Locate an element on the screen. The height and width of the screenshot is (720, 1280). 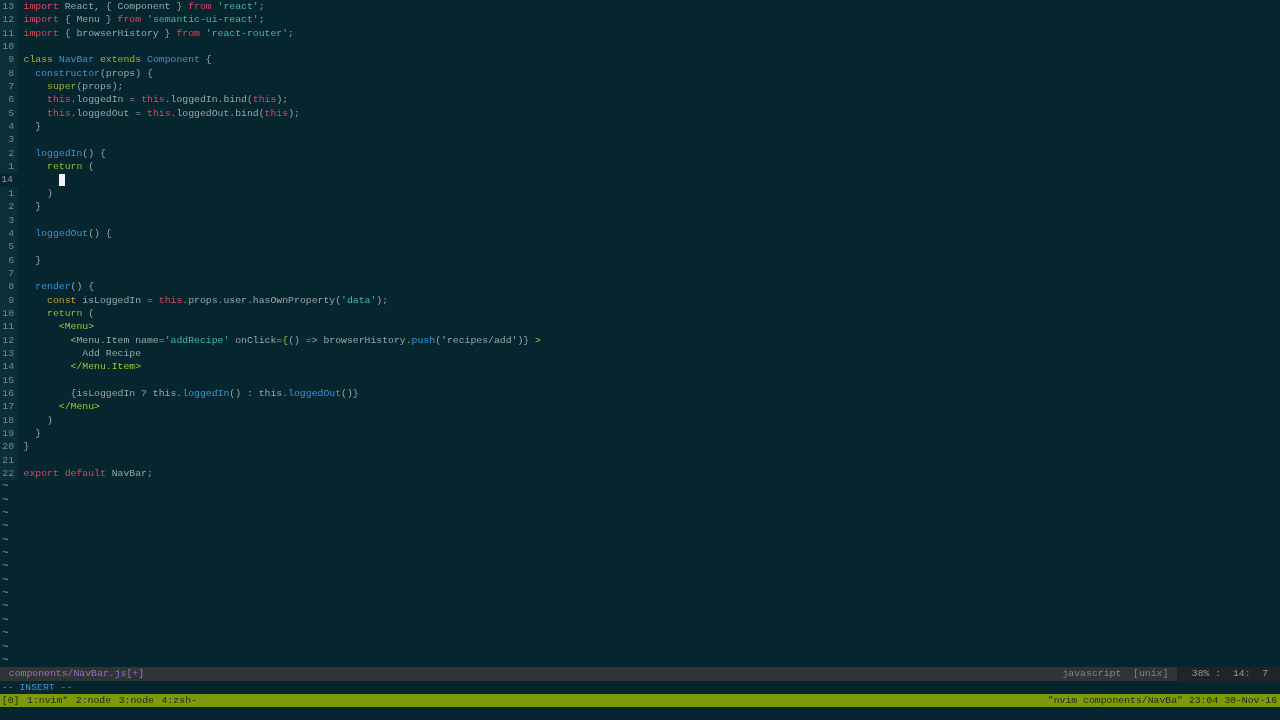
line-number: 22 is located at coordinates (9, 474).